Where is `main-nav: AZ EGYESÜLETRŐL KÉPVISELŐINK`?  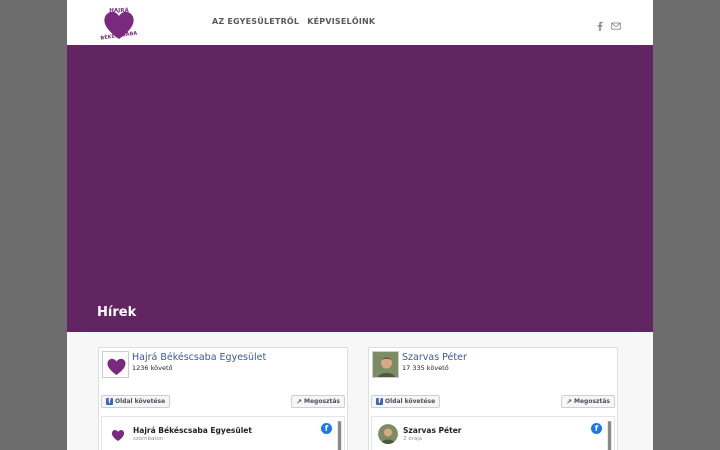 main-nav: AZ EGYESÜLETRŐL KÉPVISELŐINK is located at coordinates (293, 21).